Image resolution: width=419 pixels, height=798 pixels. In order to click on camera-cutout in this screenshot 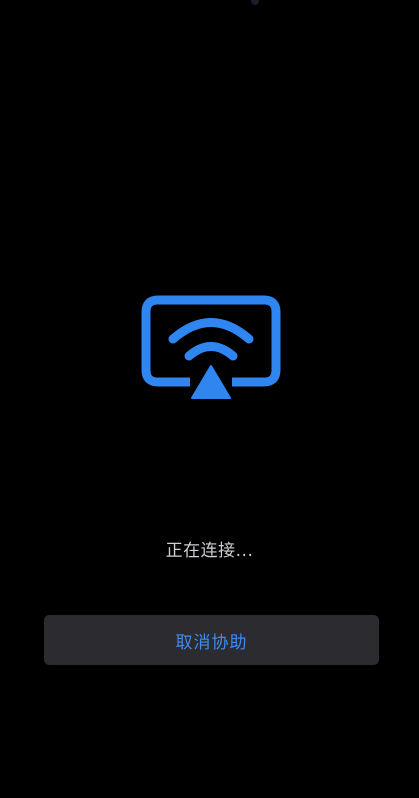, I will do `click(255, 2)`.